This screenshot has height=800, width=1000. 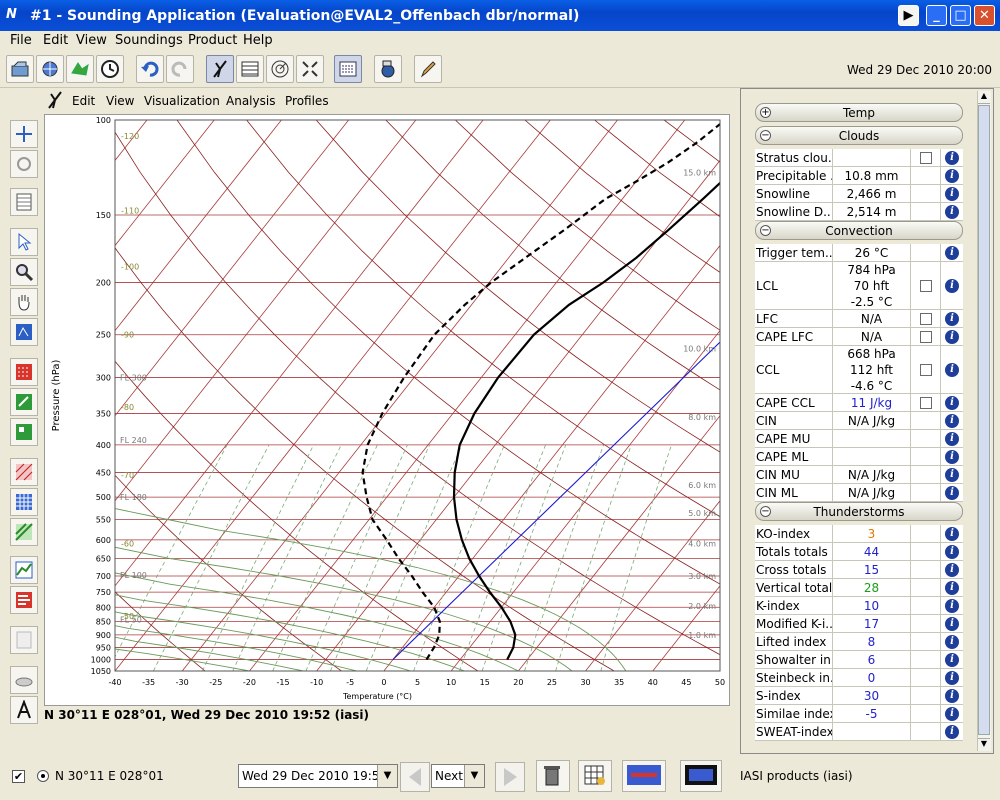 What do you see at coordinates (859, 135) in the screenshot?
I see `section-header-clouds: − Clouds` at bounding box center [859, 135].